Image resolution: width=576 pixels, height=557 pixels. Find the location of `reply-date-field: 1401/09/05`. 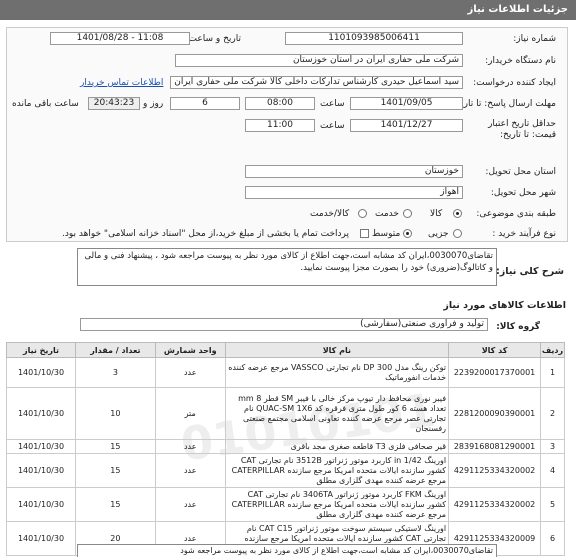

reply-date-field: 1401/09/05 is located at coordinates (406, 103).